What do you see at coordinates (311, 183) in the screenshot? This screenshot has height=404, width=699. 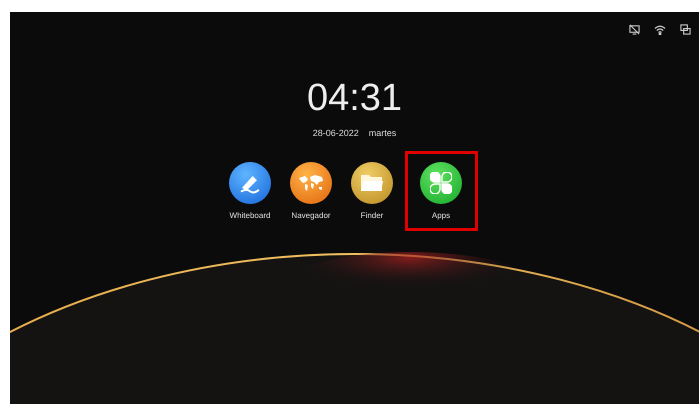 I see `world-map-icon` at bounding box center [311, 183].